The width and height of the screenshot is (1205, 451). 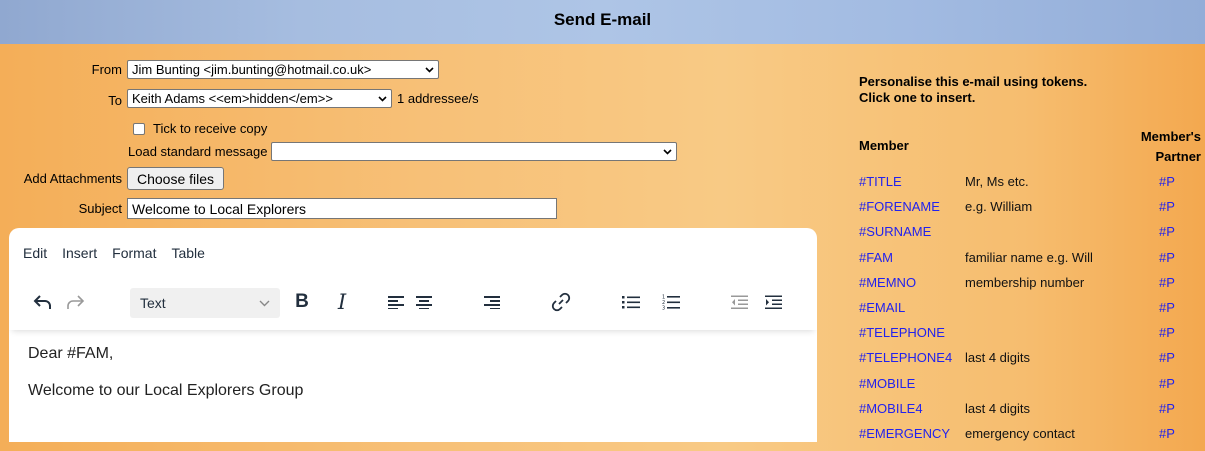 What do you see at coordinates (413, 253) in the screenshot?
I see `editor-menubar: Edit Insert Format Table` at bounding box center [413, 253].